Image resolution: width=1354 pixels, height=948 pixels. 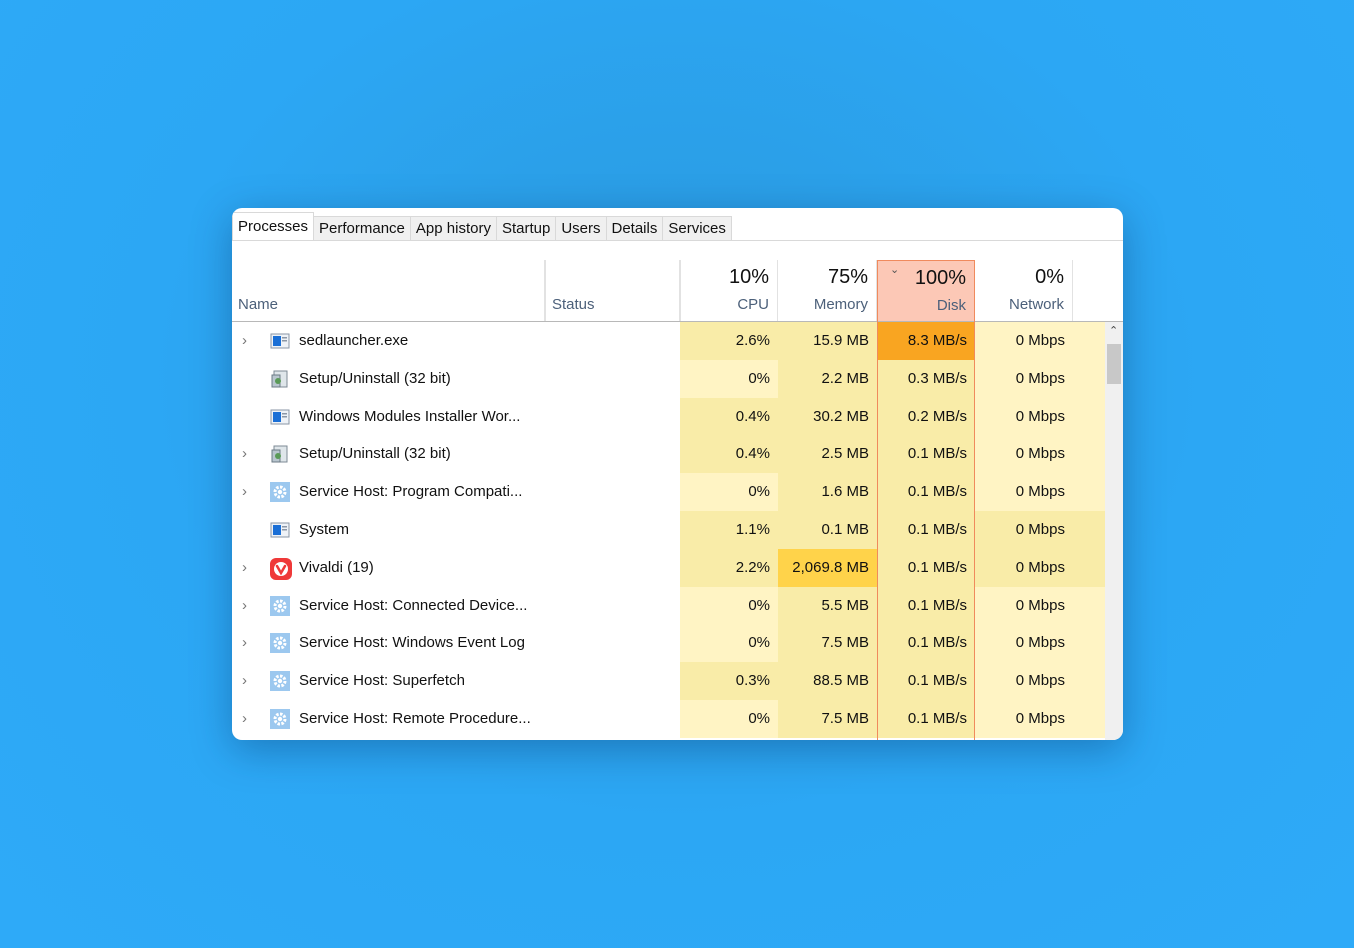 What do you see at coordinates (753, 304) in the screenshot?
I see `cpu-label: CPU` at bounding box center [753, 304].